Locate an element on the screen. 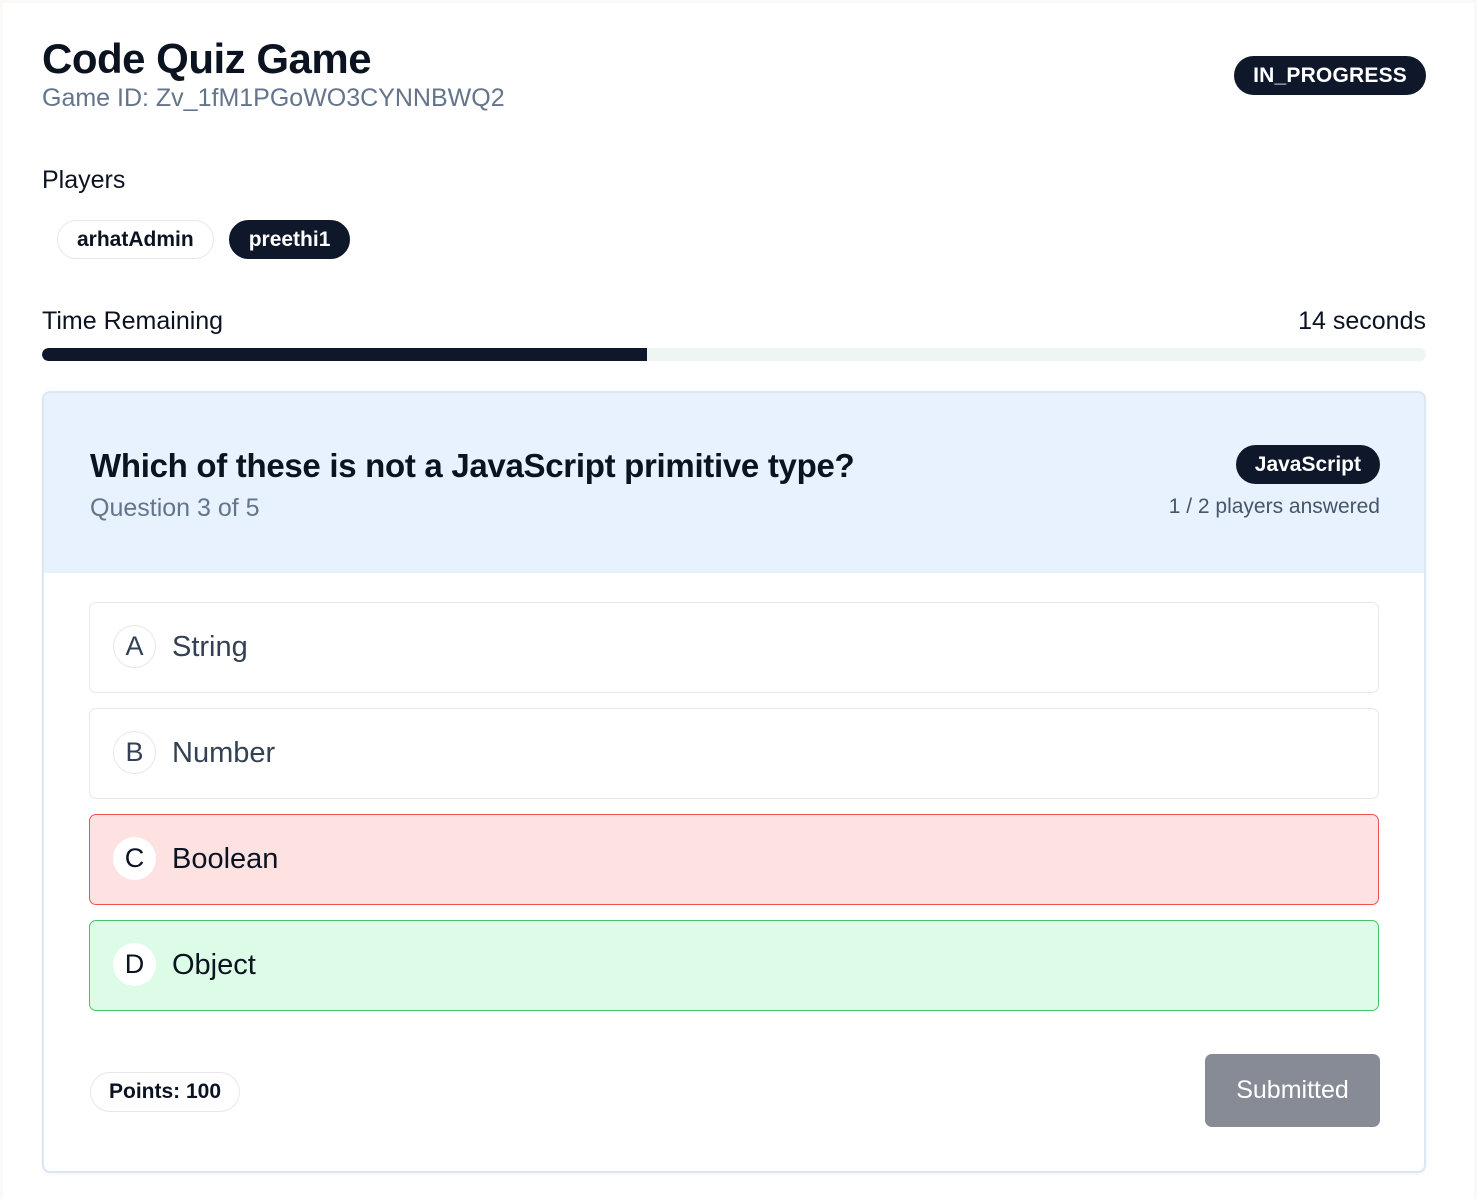 This screenshot has width=1477, height=1199. player-chip-preethi1: preethi1 is located at coordinates (289, 239).